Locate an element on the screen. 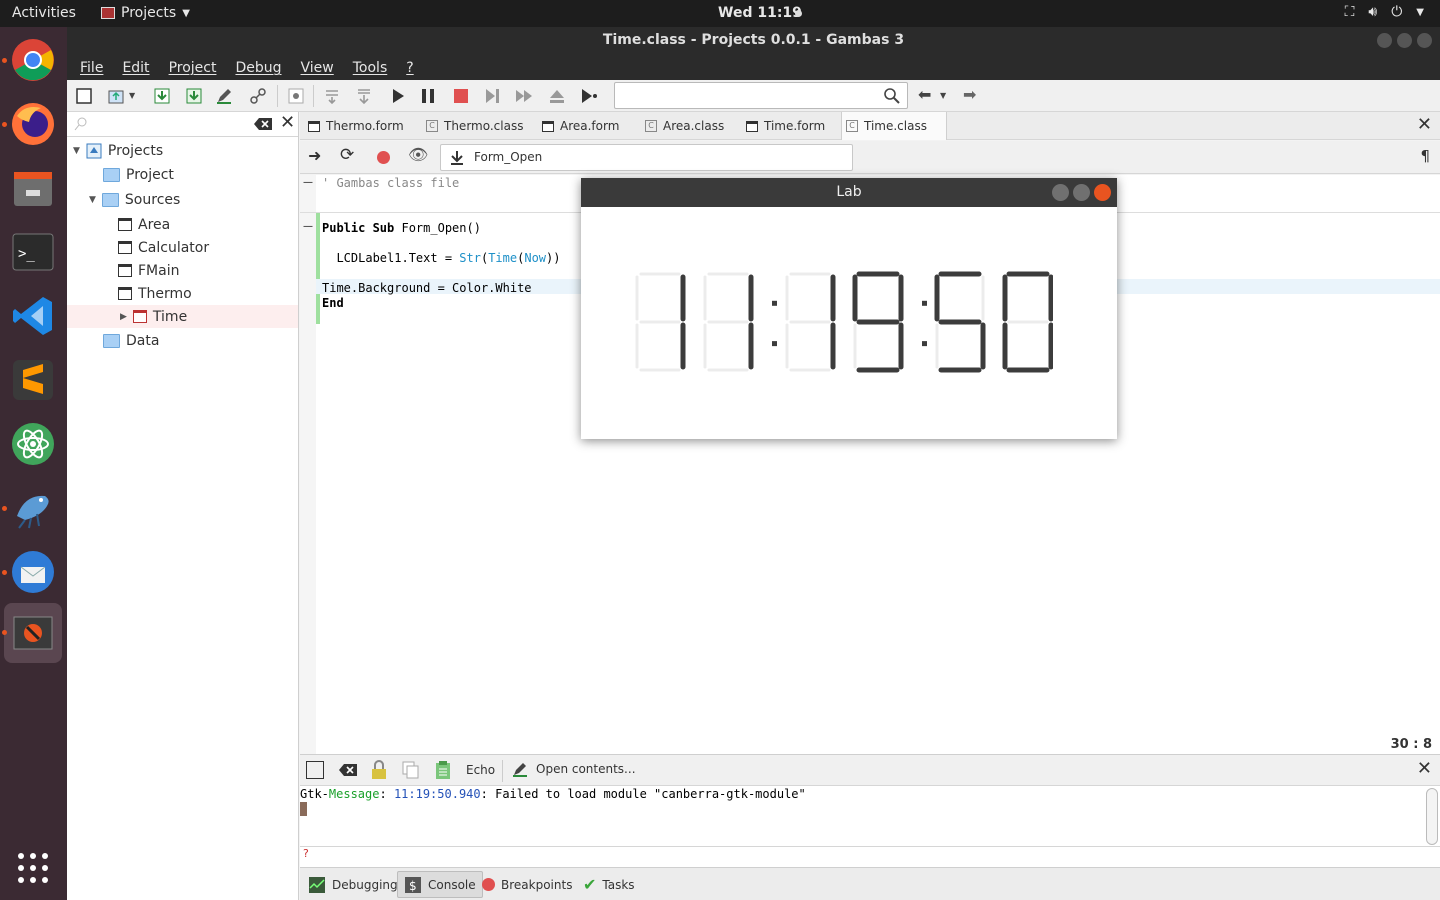 This screenshot has height=900, width=1440. menu-debug: Debug is located at coordinates (258, 67).